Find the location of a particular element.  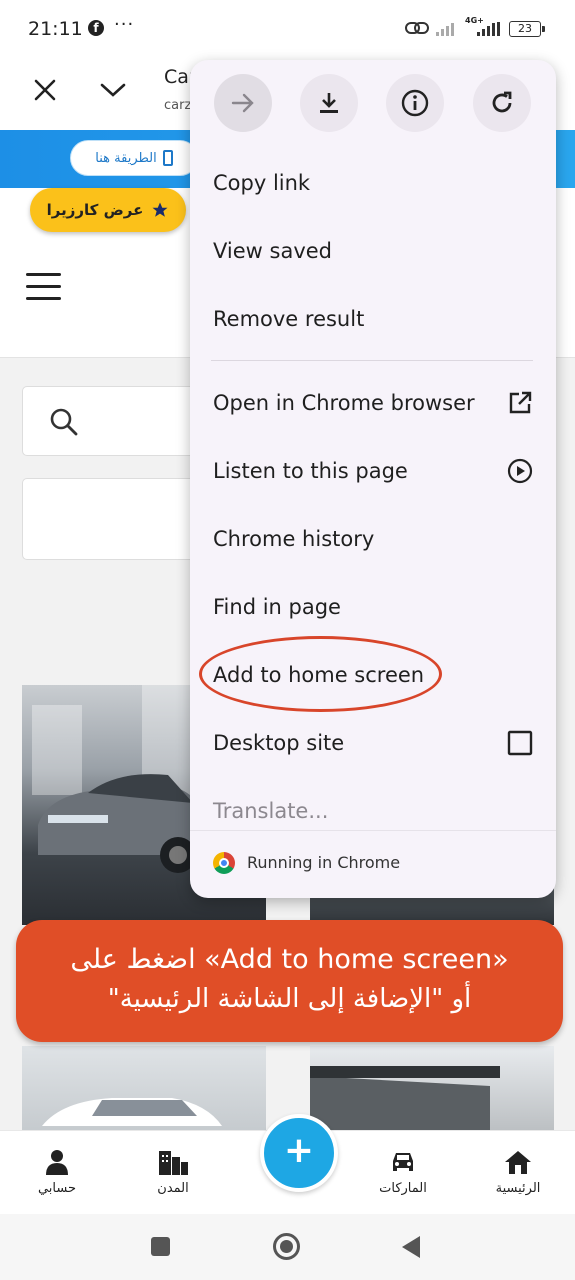

page-url: carz is located at coordinates (178, 105).